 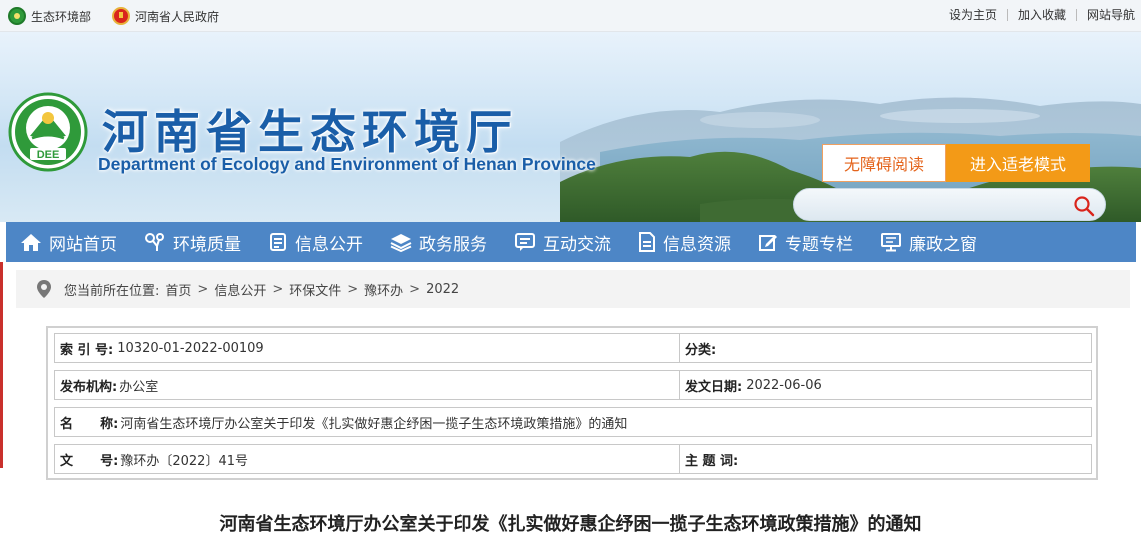 What do you see at coordinates (525, 242) in the screenshot?
I see `chat-bubble-icon` at bounding box center [525, 242].